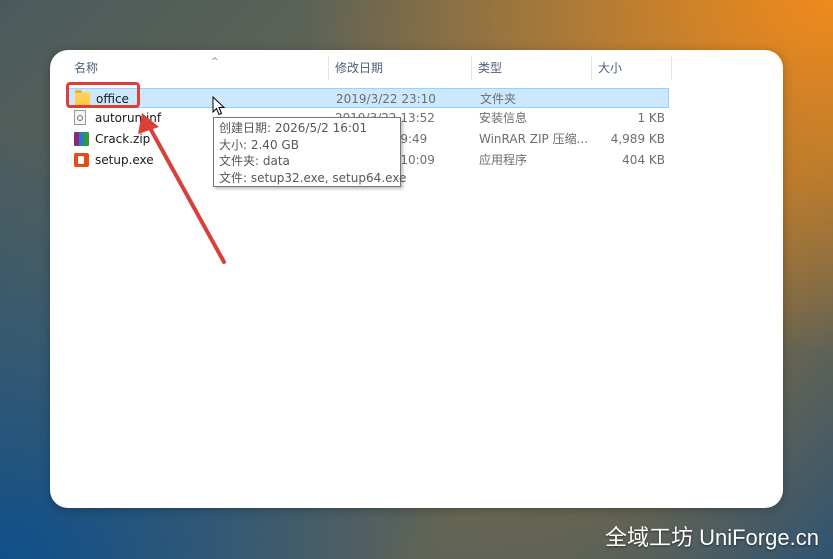 The width and height of the screenshot is (833, 559). Describe the element at coordinates (293, 128) in the screenshot. I see `tooltip-created: 创建日期: 2026/5/2 16:01` at that location.